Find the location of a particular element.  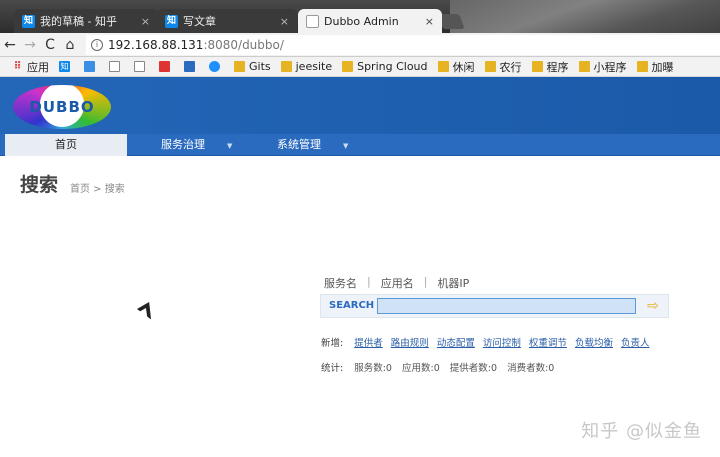

menu-service-governance: 服务治理 ▼ is located at coordinates (216, 145).